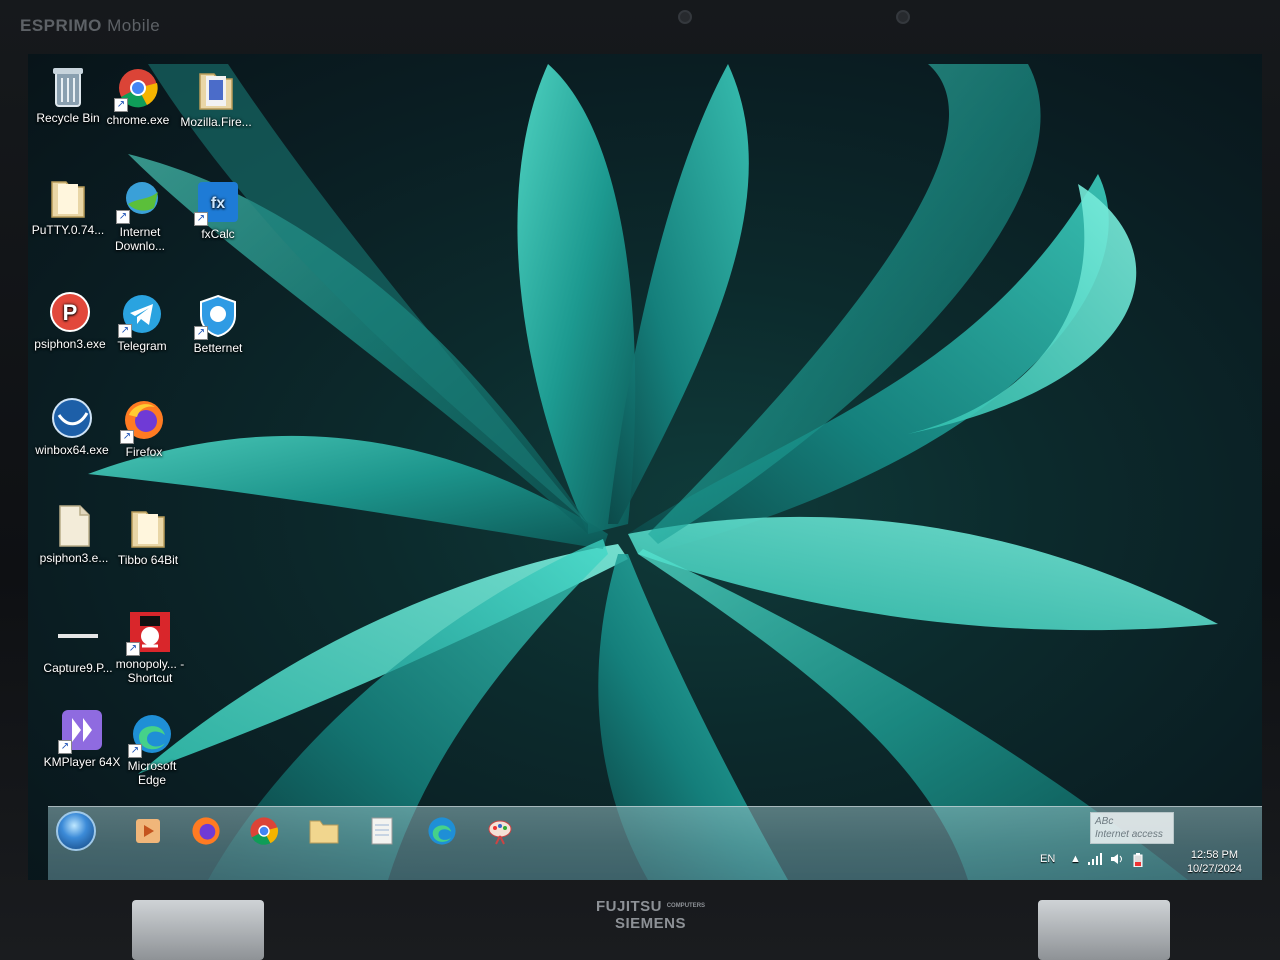 The height and width of the screenshot is (960, 1280). What do you see at coordinates (1095, 860) in the screenshot?
I see `network-signal-icon` at bounding box center [1095, 860].